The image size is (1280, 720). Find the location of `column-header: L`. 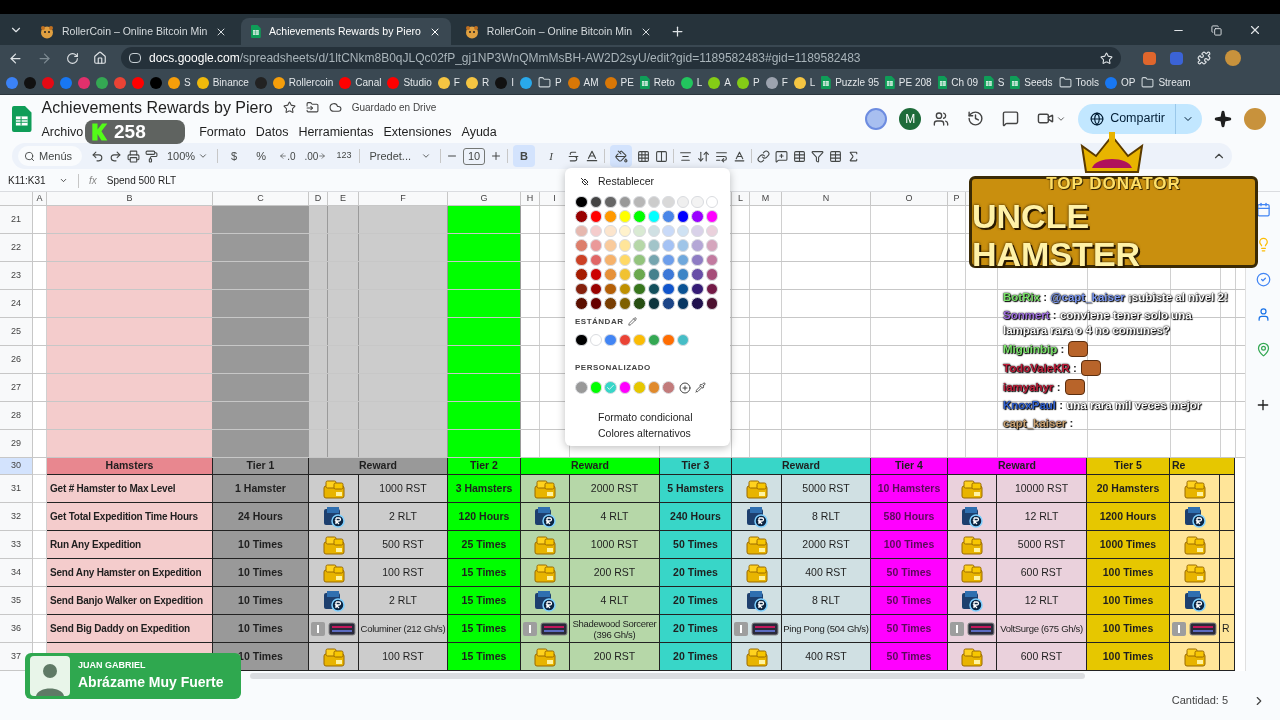

column-header: L is located at coordinates (740, 198).